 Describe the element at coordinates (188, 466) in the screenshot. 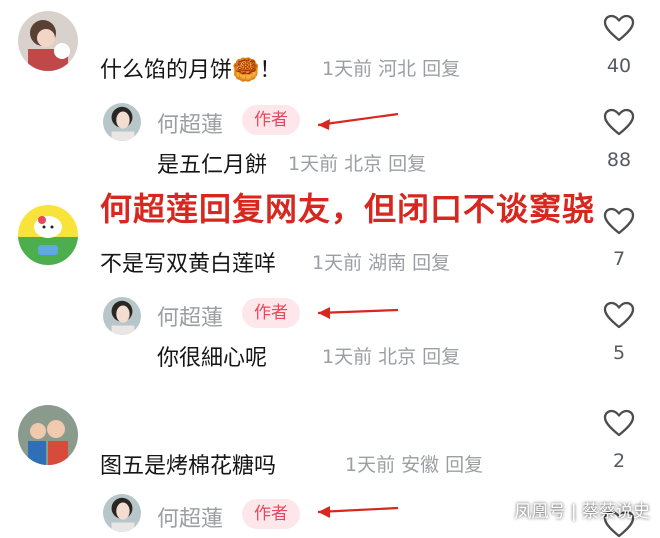

I see `comment-text: 图五是烤棉花糖吗` at that location.